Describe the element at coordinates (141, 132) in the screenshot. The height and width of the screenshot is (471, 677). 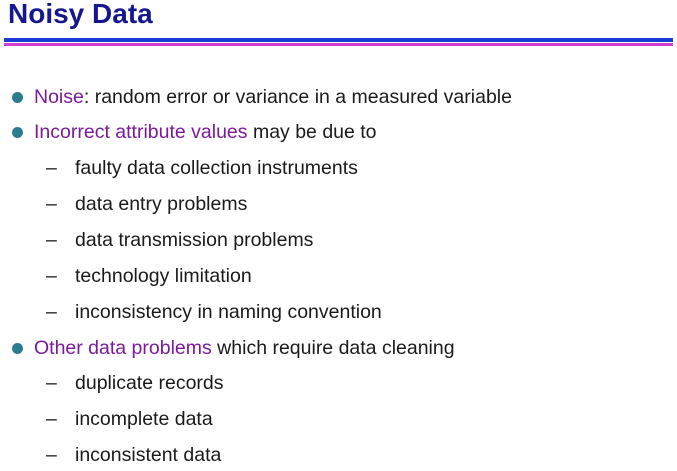
I see `bullet-term: Incorrect attribute values` at that location.